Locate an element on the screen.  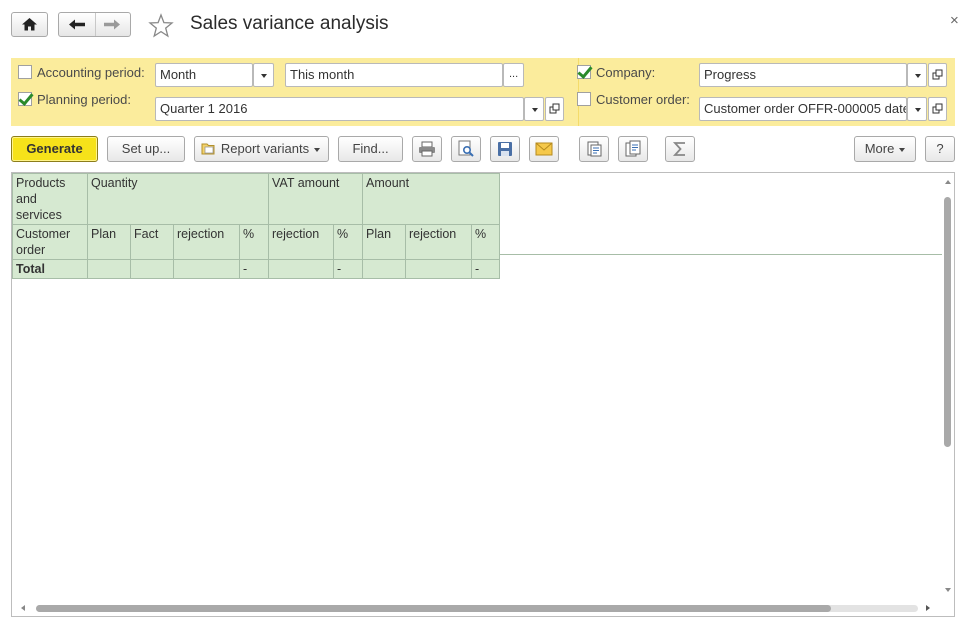
company-open-button is located at coordinates (937, 75).